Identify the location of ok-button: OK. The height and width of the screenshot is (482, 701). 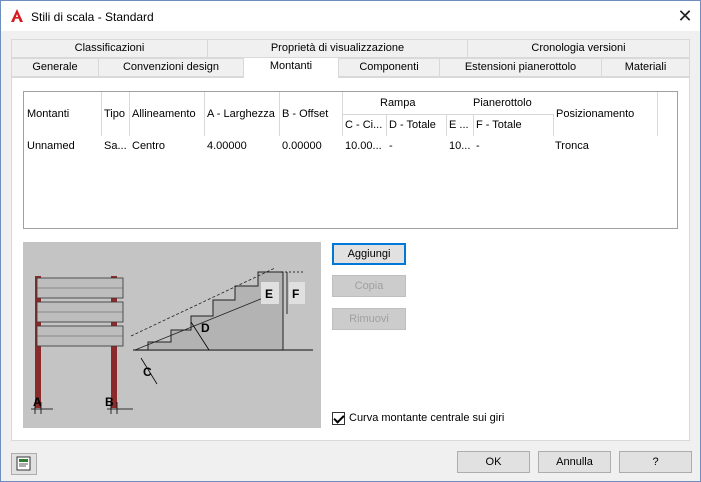
(493, 462).